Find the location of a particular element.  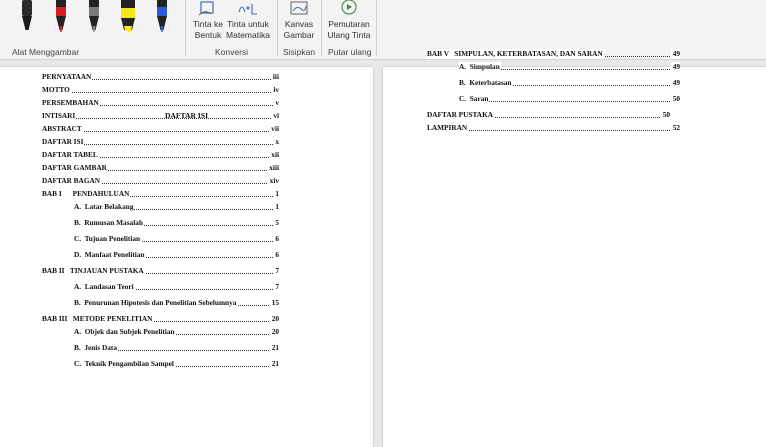

toc-entry-label: A. Objek dan Subjek Penelitian is located at coordinates (125, 332).